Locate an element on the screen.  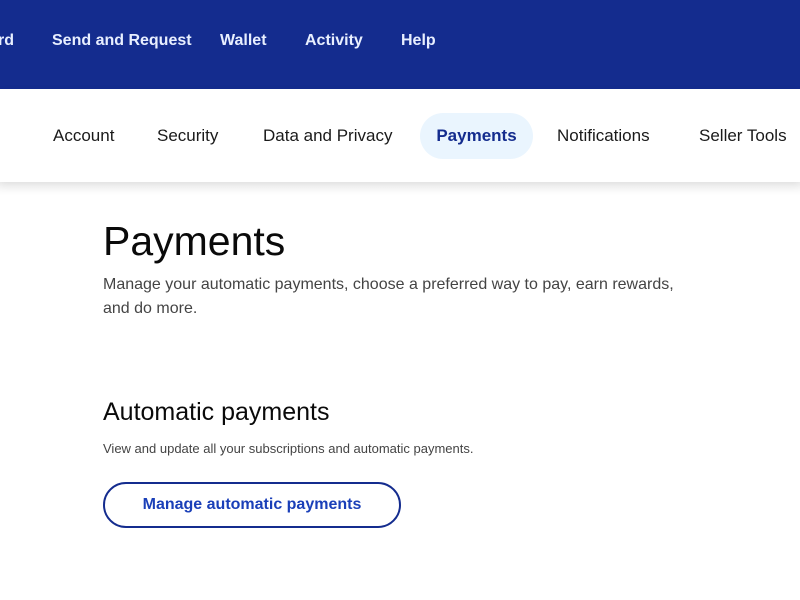
nav-item-activity: Activity is located at coordinates (334, 41).